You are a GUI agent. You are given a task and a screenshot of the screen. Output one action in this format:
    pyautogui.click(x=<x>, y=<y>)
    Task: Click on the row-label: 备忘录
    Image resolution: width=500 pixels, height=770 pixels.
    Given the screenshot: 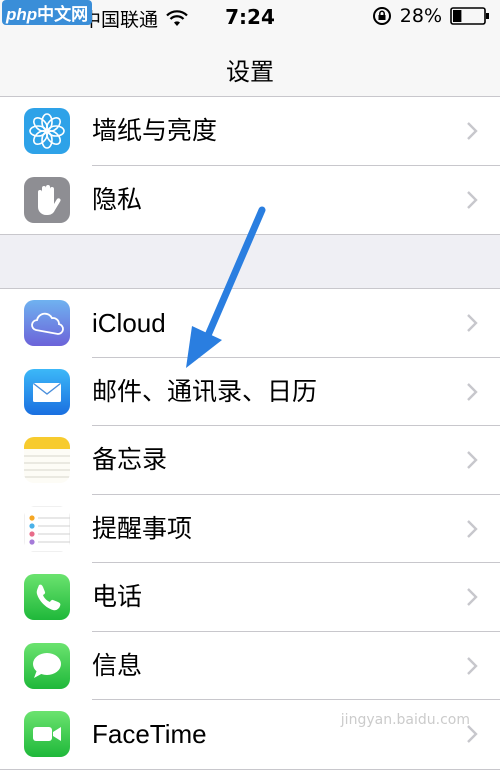 What is the action you would take?
    pyautogui.click(x=130, y=459)
    